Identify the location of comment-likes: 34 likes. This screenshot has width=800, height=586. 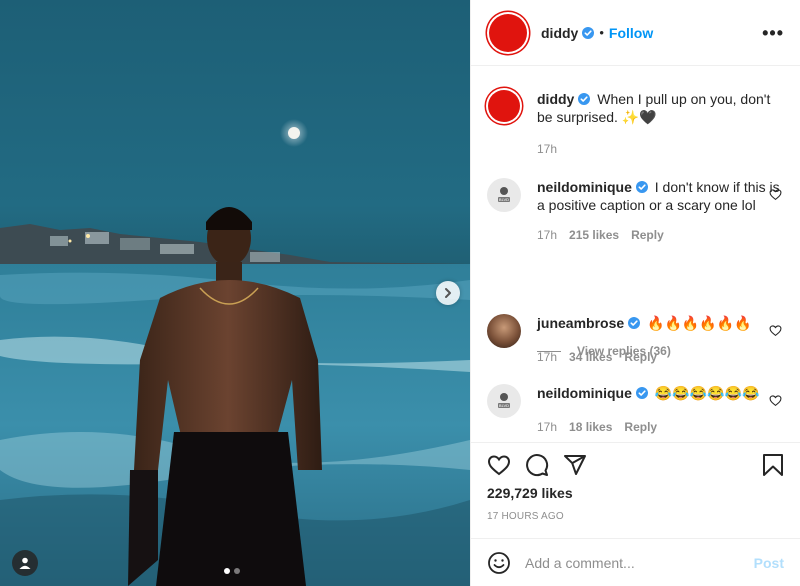
(590, 357).